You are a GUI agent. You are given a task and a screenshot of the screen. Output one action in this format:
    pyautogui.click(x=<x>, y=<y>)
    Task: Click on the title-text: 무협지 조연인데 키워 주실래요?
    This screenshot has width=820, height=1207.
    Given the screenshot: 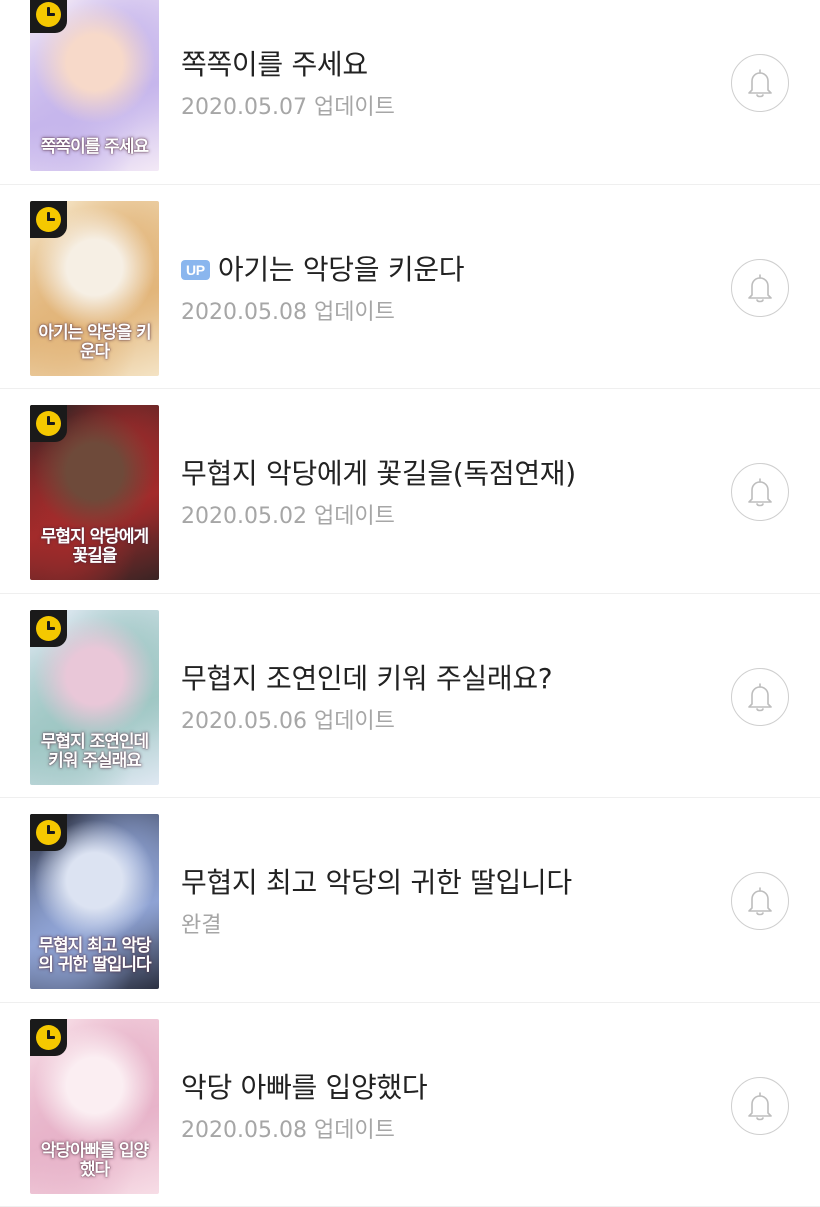 What is the action you would take?
    pyautogui.click(x=366, y=678)
    